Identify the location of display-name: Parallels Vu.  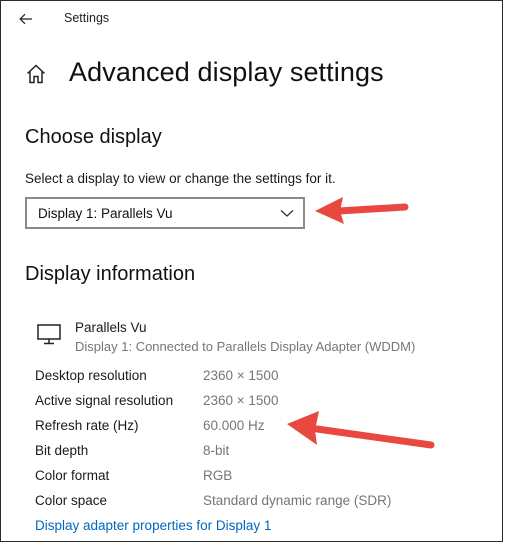
(111, 327).